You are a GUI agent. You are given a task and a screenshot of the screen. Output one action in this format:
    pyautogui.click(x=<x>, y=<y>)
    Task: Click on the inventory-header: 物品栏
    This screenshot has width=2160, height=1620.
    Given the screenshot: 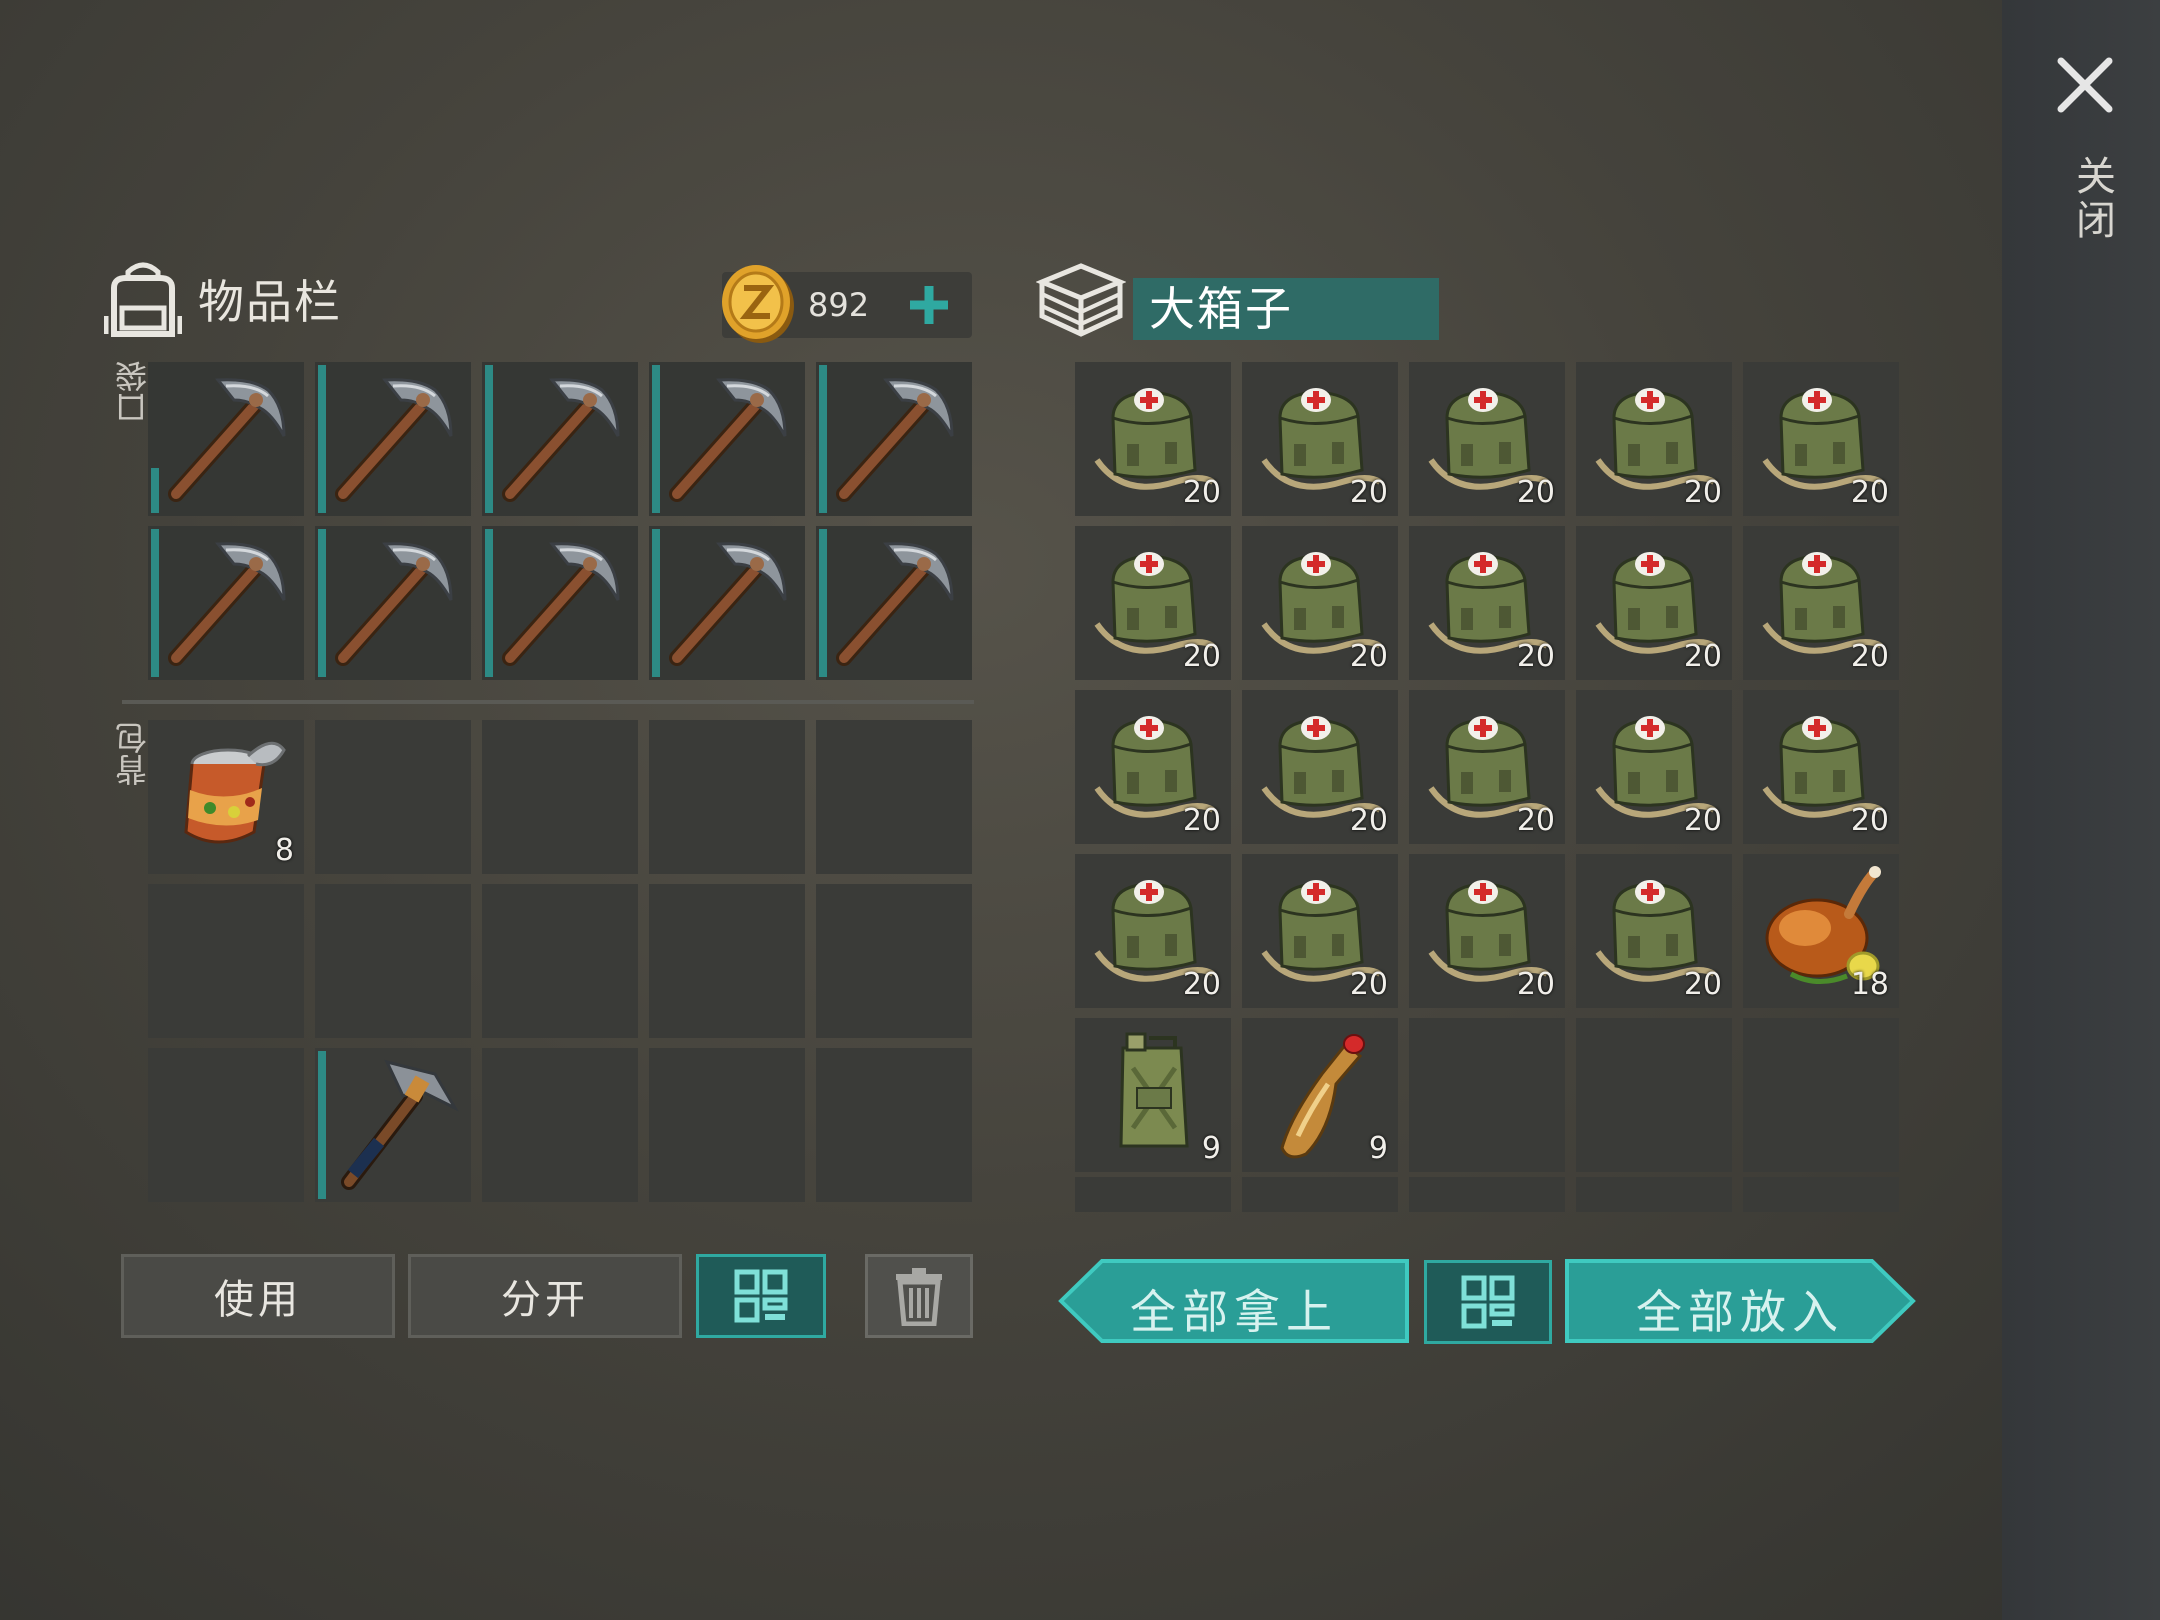 What is the action you would take?
    pyautogui.click(x=223, y=299)
    